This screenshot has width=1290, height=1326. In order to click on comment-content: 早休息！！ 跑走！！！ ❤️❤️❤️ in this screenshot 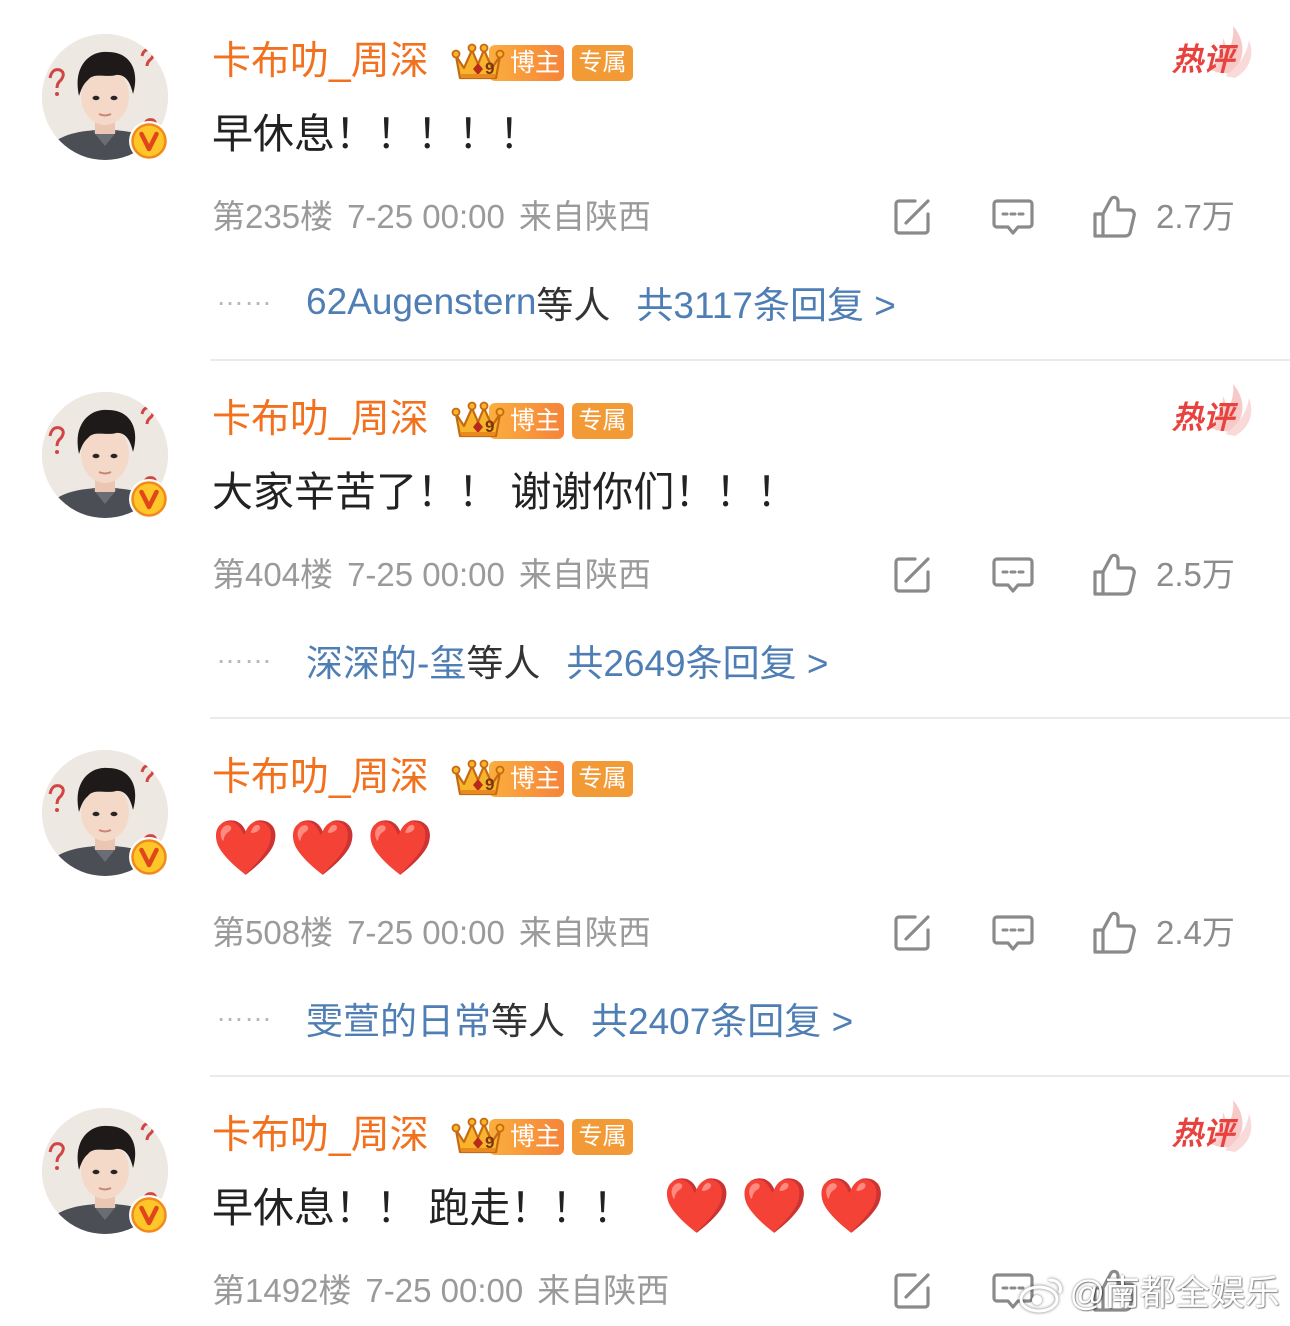, I will do `click(553, 1206)`.